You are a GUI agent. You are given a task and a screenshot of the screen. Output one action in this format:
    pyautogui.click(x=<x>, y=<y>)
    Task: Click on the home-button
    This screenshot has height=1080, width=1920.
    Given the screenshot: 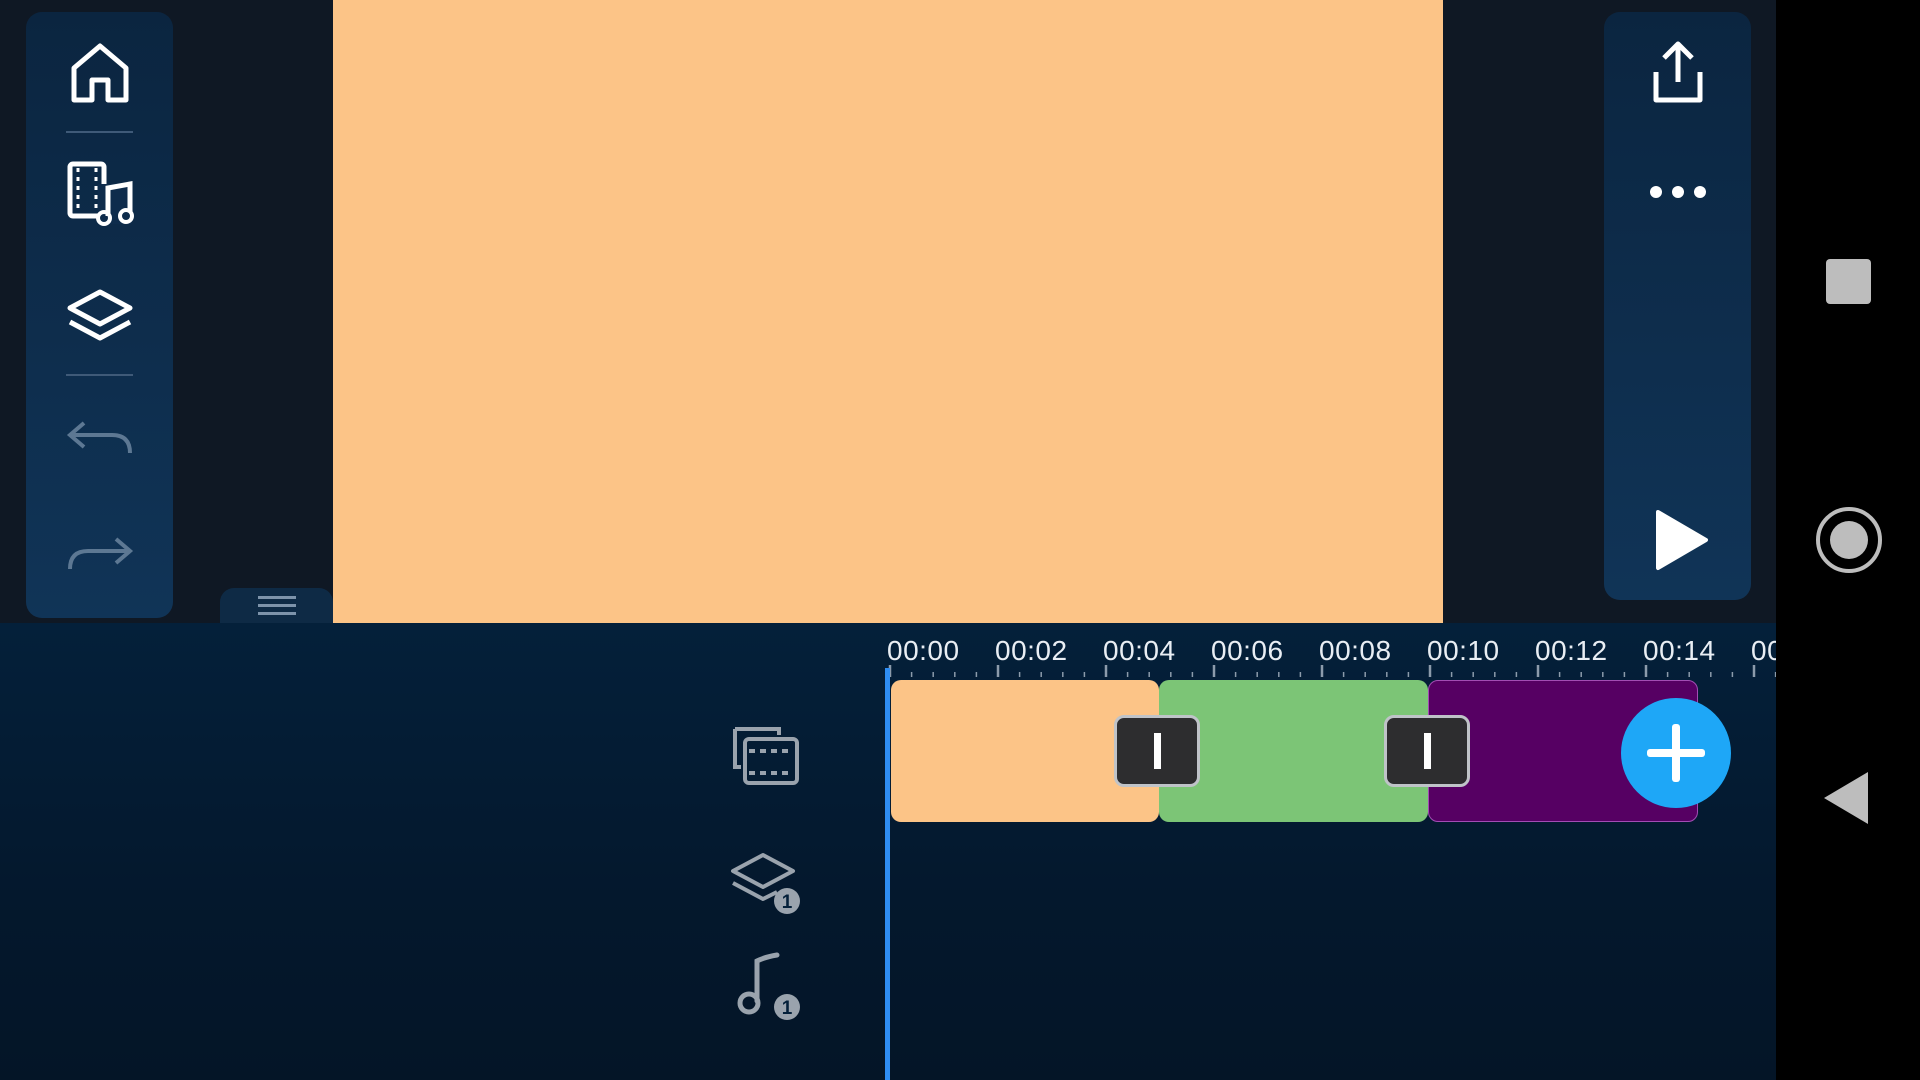 What is the action you would take?
    pyautogui.click(x=99, y=72)
    